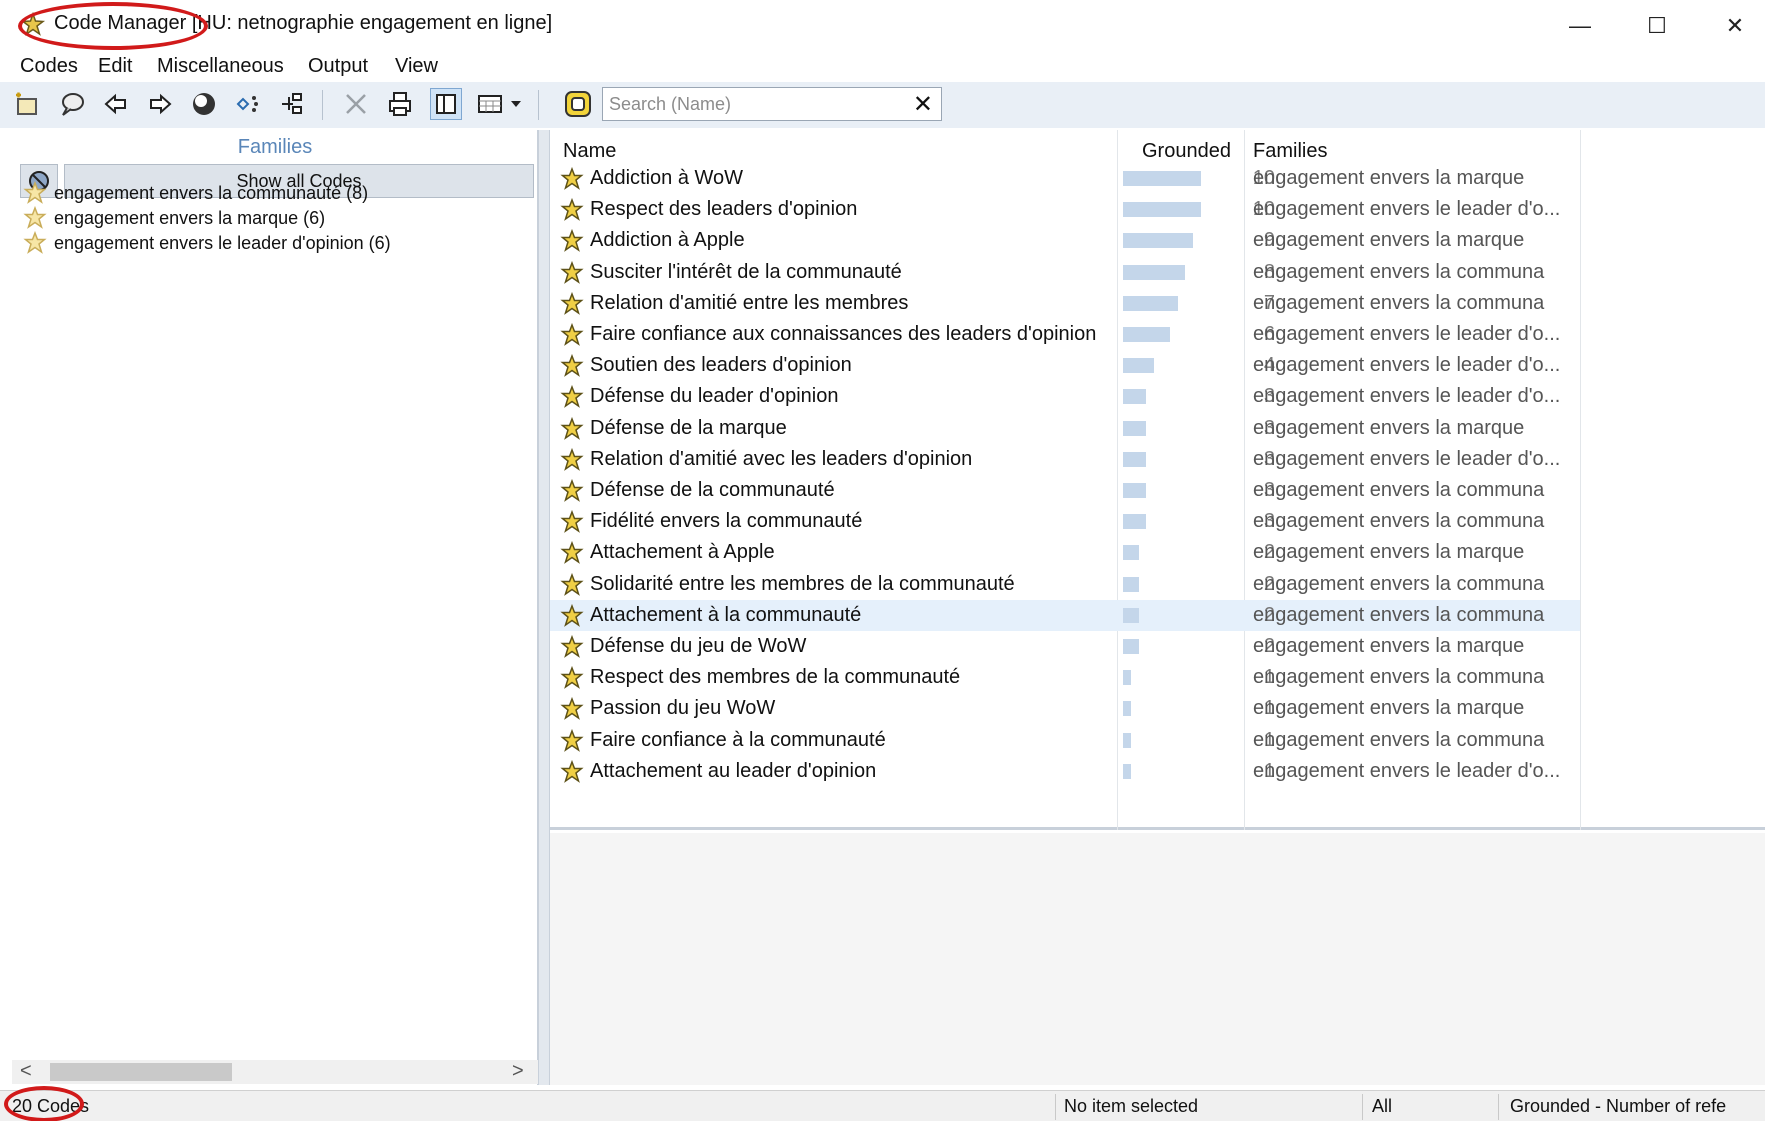 Image resolution: width=1765 pixels, height=1121 pixels. Describe the element at coordinates (1290, 151) in the screenshot. I see `column-header-families: Families` at that location.